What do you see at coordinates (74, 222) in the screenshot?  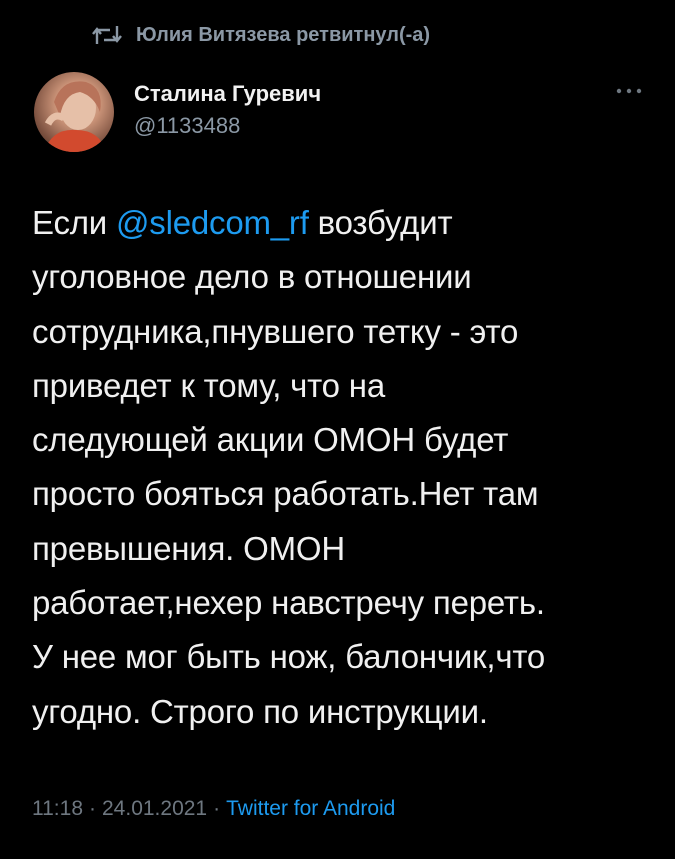 I see `tweet-line-prefix: Если` at bounding box center [74, 222].